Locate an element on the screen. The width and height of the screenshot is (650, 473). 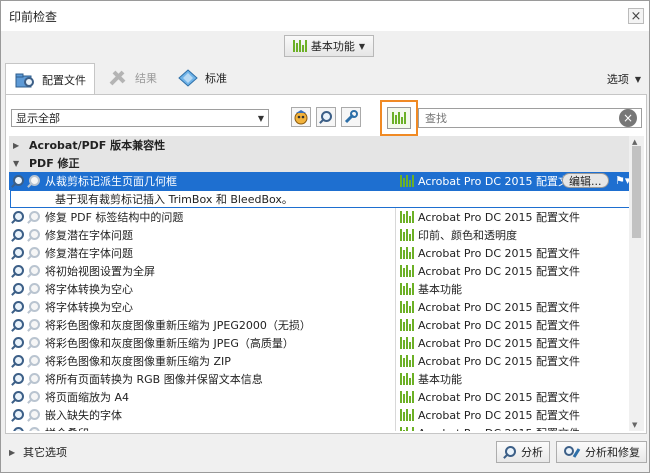
row-label: 从裁剪标记派生页面几何框 is located at coordinates (111, 181).